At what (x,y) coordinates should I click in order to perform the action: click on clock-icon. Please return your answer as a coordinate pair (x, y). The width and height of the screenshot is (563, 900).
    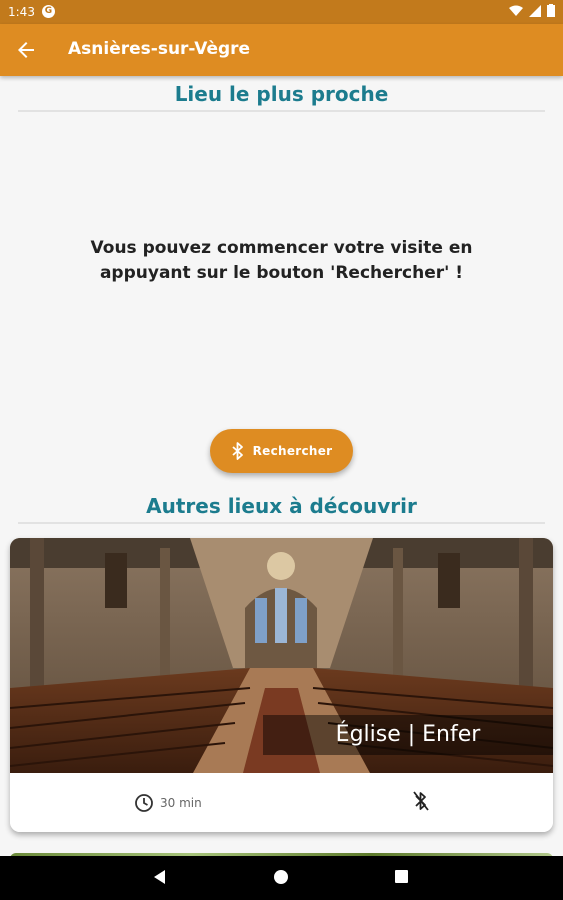
    Looking at the image, I should click on (144, 803).